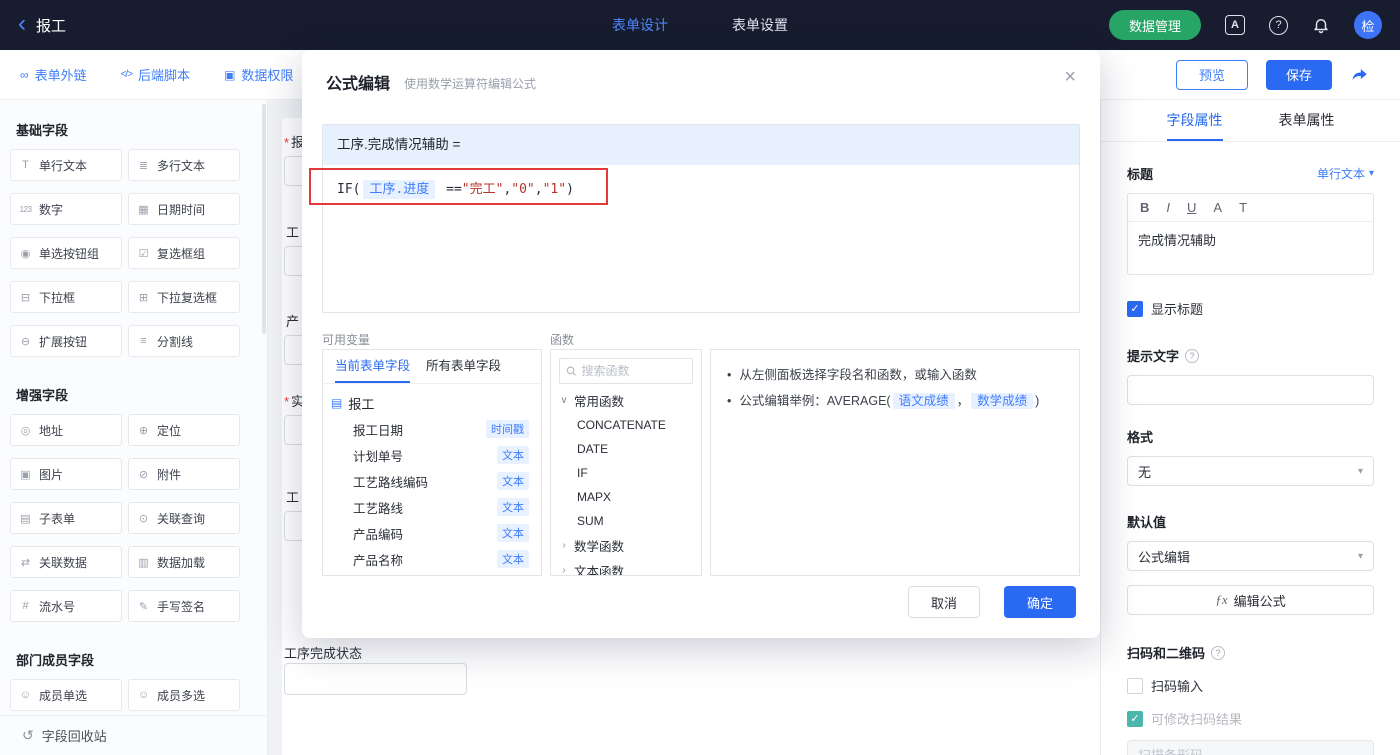 This screenshot has width=1400, height=755. I want to click on back-icon: ‹, so click(22, 23).